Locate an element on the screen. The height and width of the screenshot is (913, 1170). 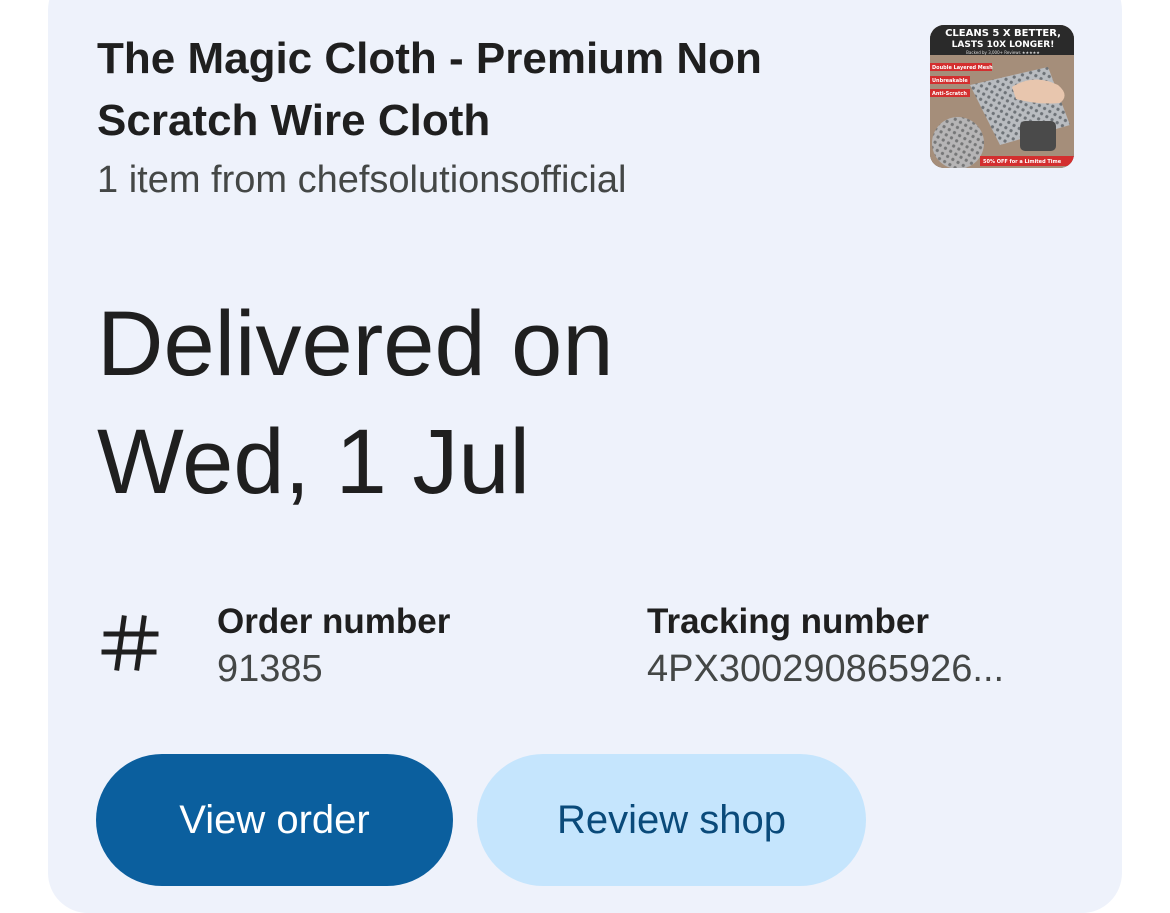
order-number-value: 91385 is located at coordinates (270, 669).